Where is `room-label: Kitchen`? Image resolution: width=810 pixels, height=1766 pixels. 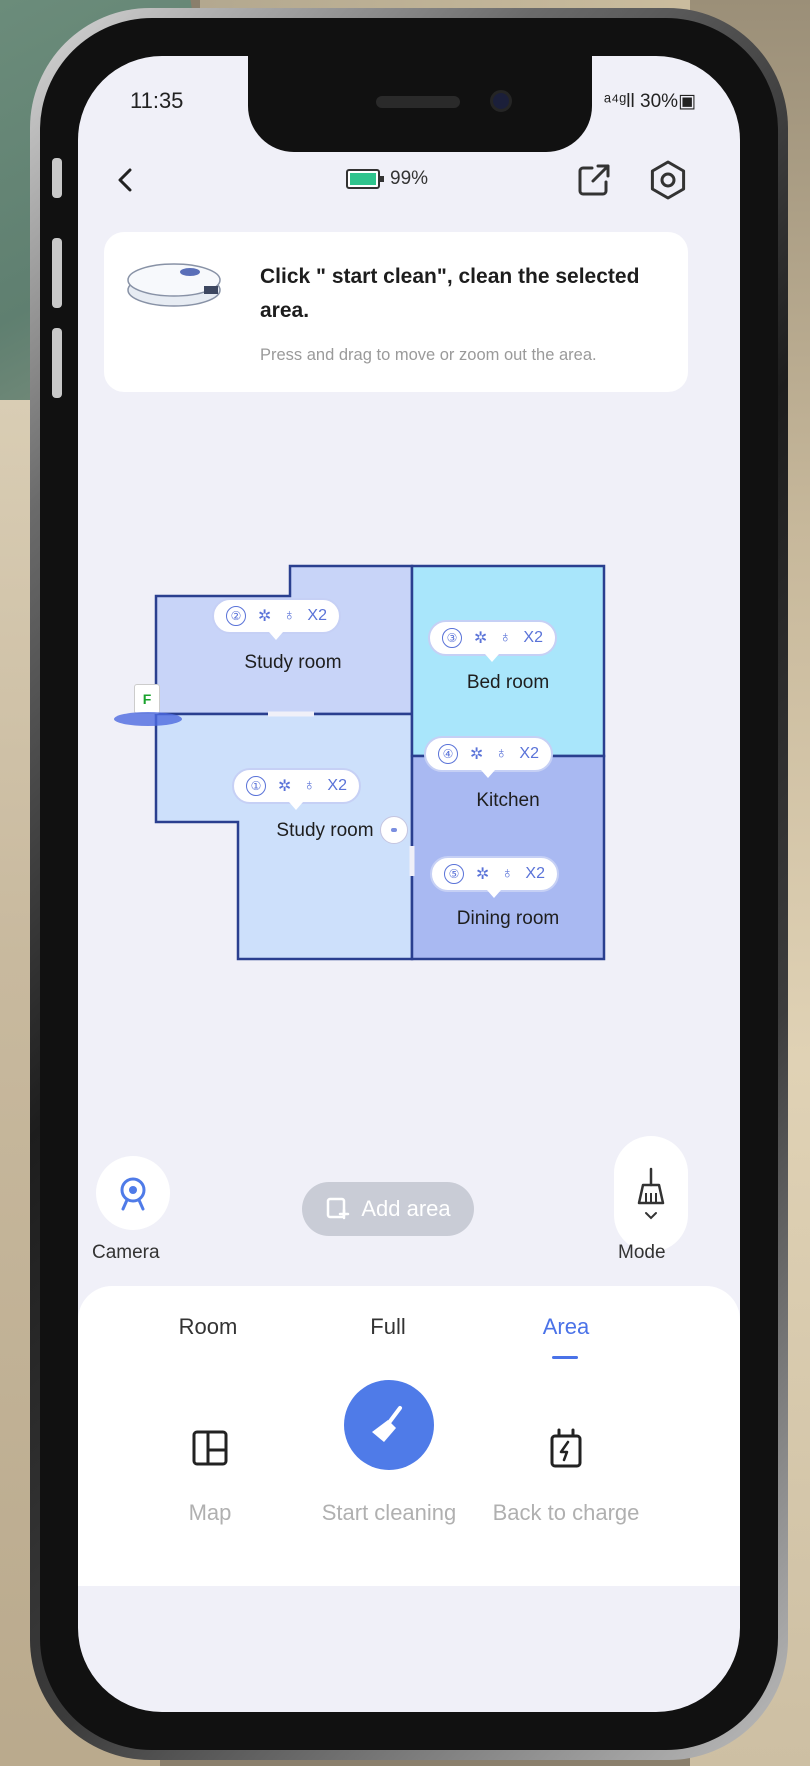 room-label: Kitchen is located at coordinates (508, 800).